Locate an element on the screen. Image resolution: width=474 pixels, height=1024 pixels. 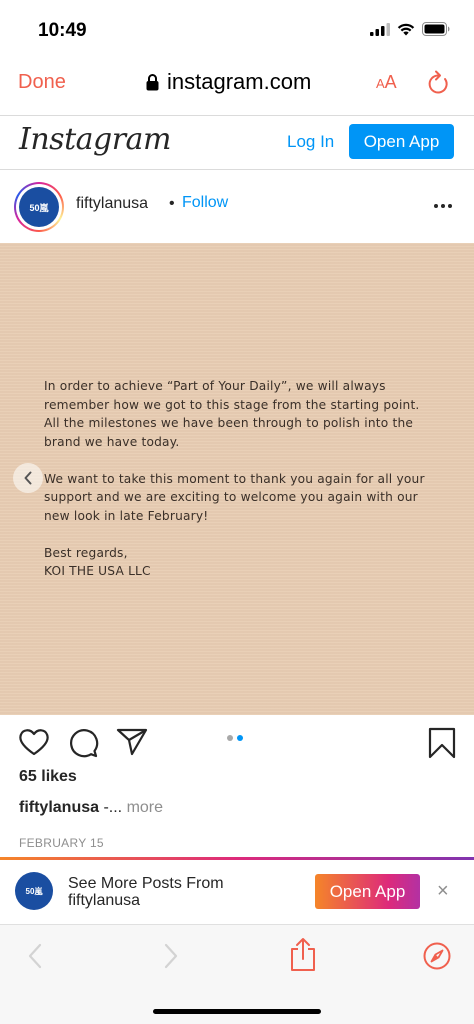
avatar-logo: 50嵐 is located at coordinates (39, 207).